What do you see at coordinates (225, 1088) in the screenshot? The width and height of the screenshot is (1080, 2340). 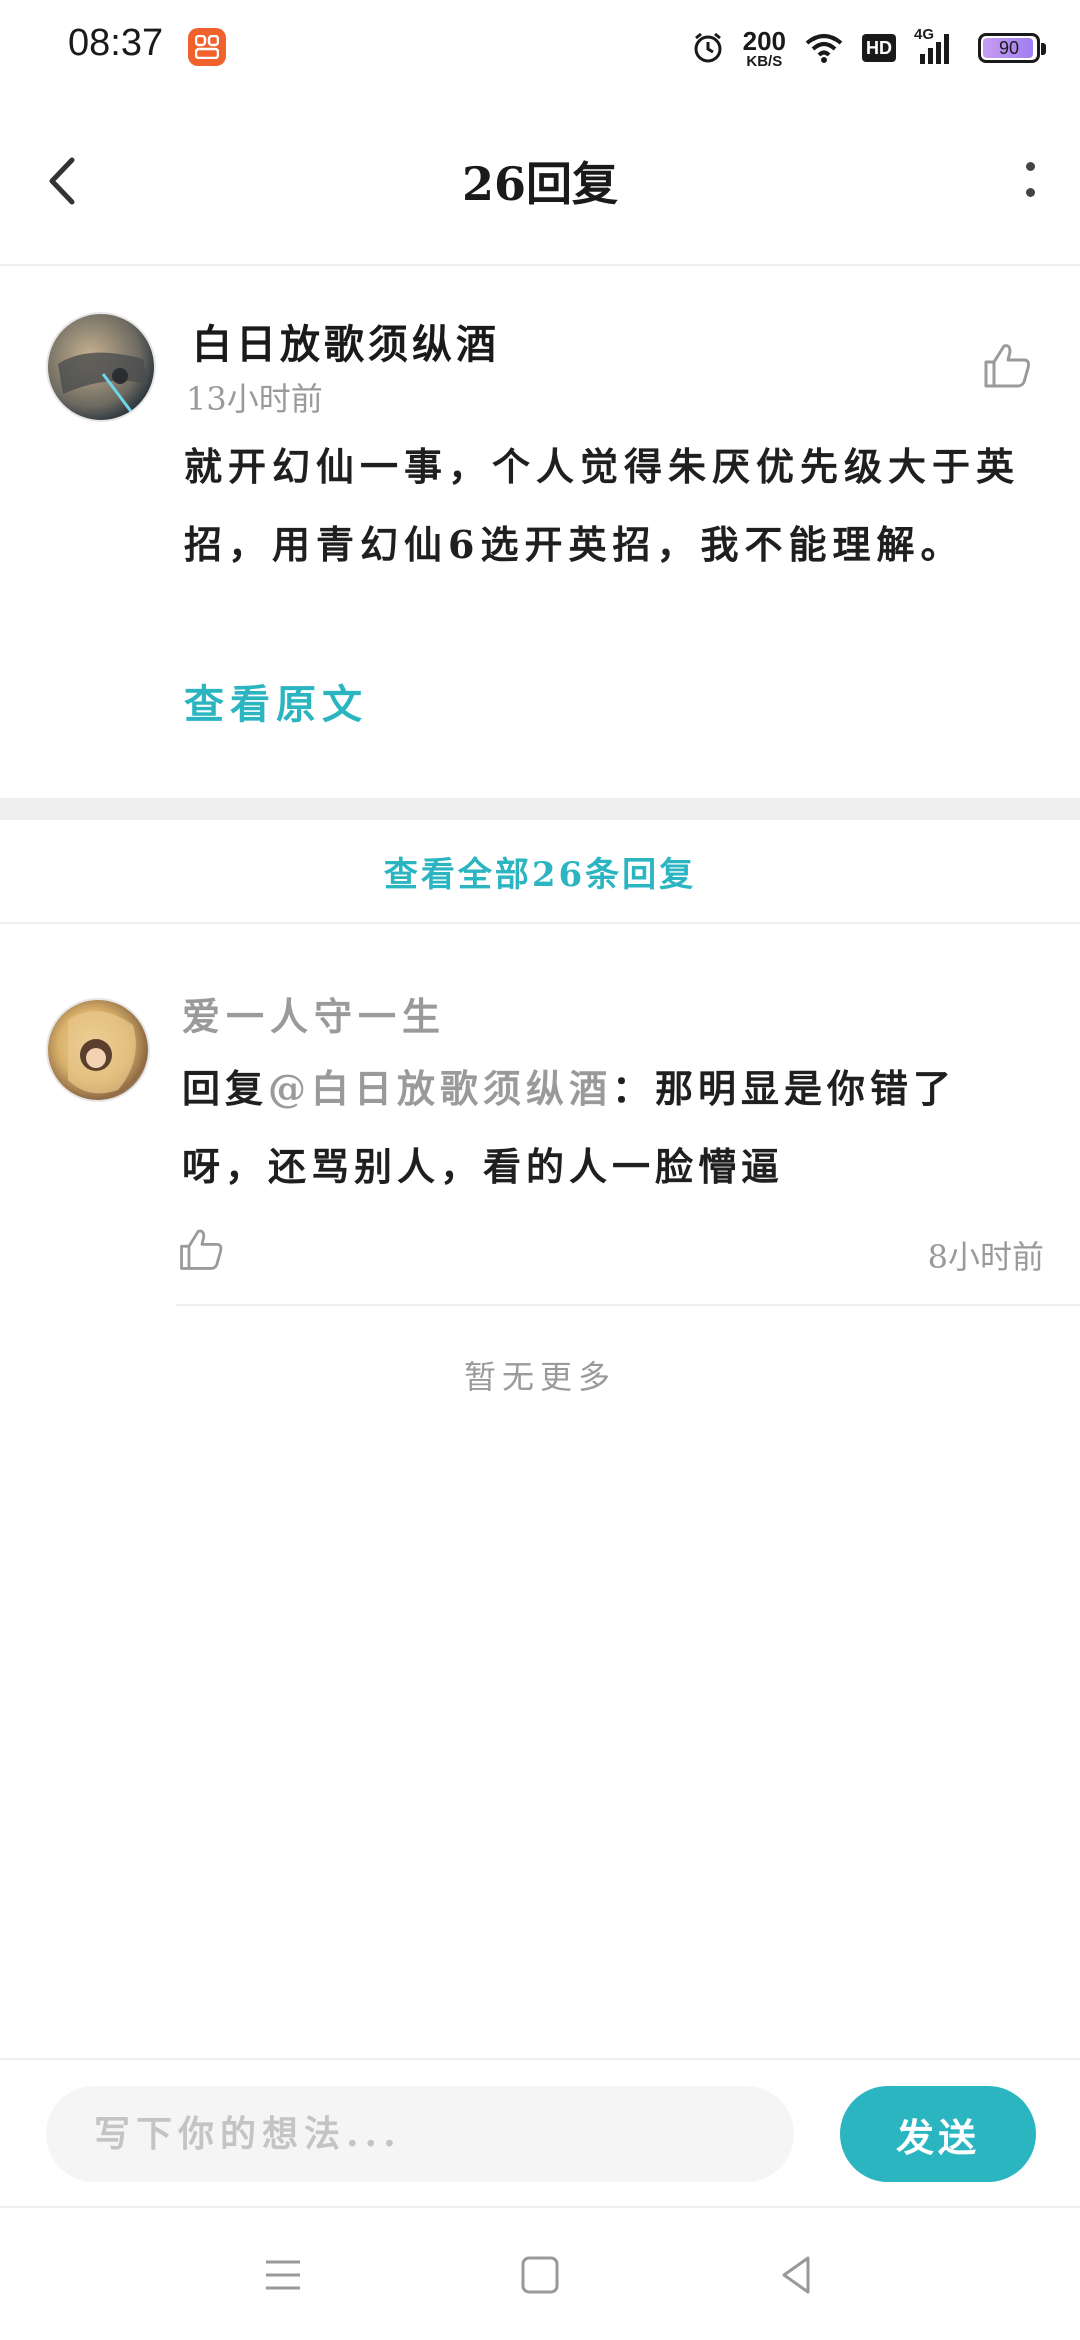 I see `reply-prefix: 回复` at bounding box center [225, 1088].